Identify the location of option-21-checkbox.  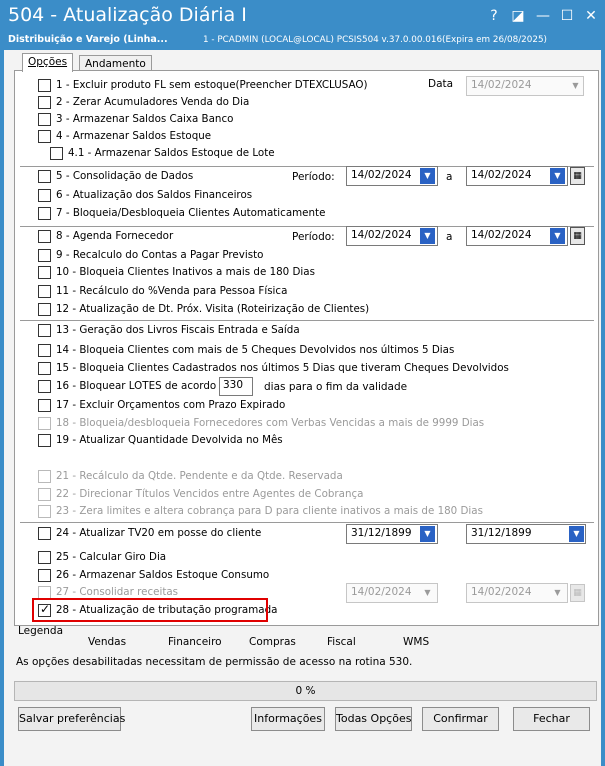
(44, 476).